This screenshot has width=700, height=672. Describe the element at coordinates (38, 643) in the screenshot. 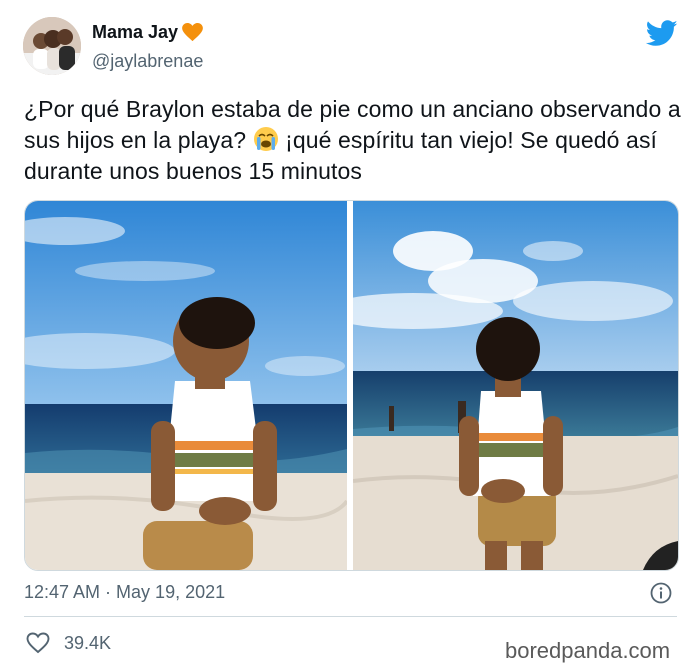

I see `like-heart-icon` at that location.